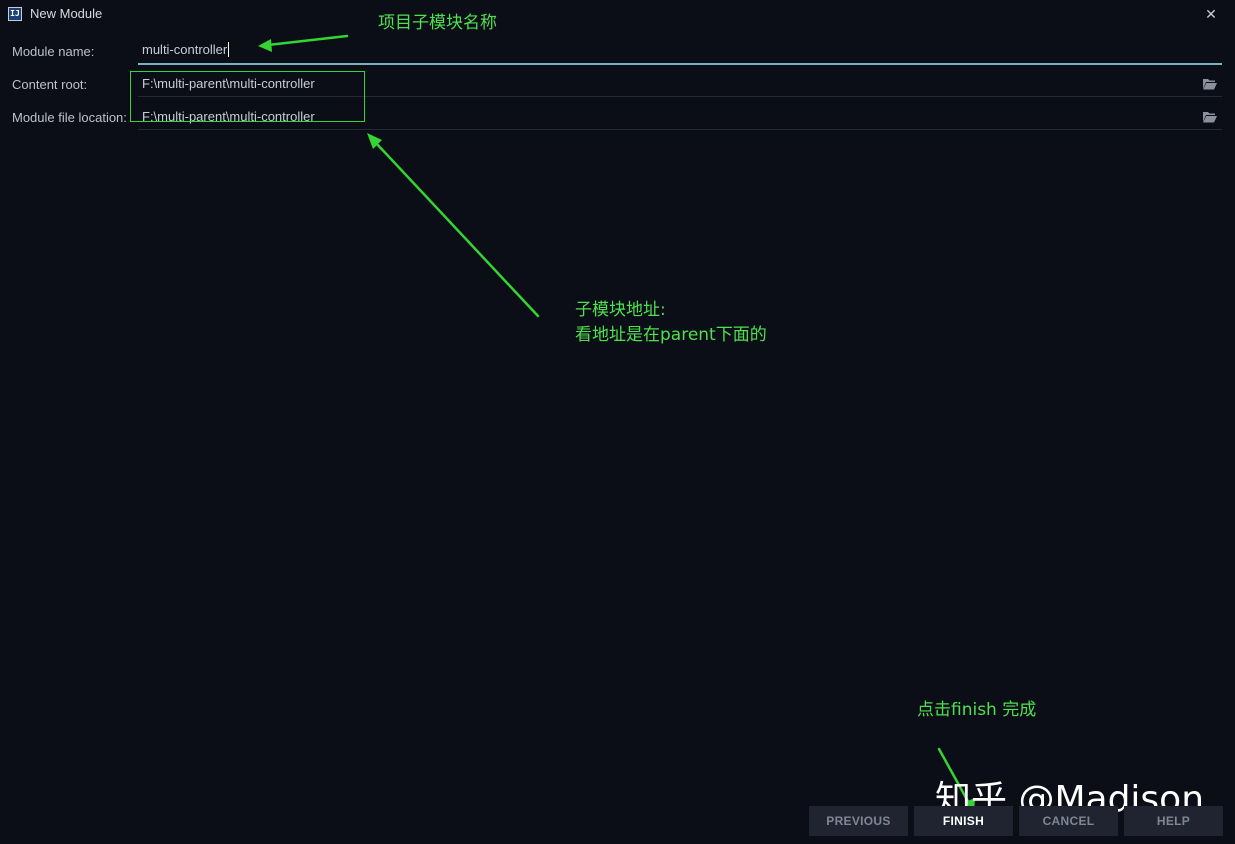 The width and height of the screenshot is (1235, 844). Describe the element at coordinates (963, 821) in the screenshot. I see `finish-button: FINISH` at that location.